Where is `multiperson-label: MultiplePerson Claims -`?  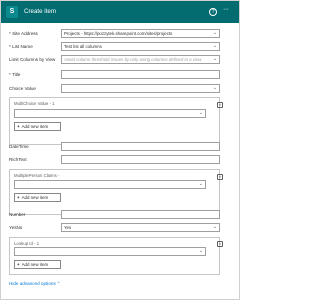 multiperson-label: MultiplePerson Claims - is located at coordinates (37, 175).